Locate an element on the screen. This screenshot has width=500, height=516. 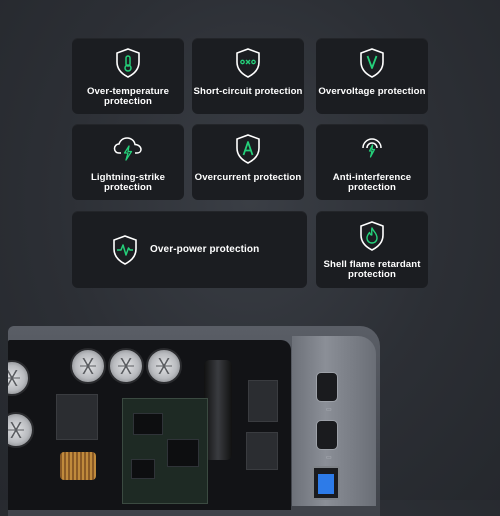
thermometer-shield-icon is located at coordinates (128, 63).